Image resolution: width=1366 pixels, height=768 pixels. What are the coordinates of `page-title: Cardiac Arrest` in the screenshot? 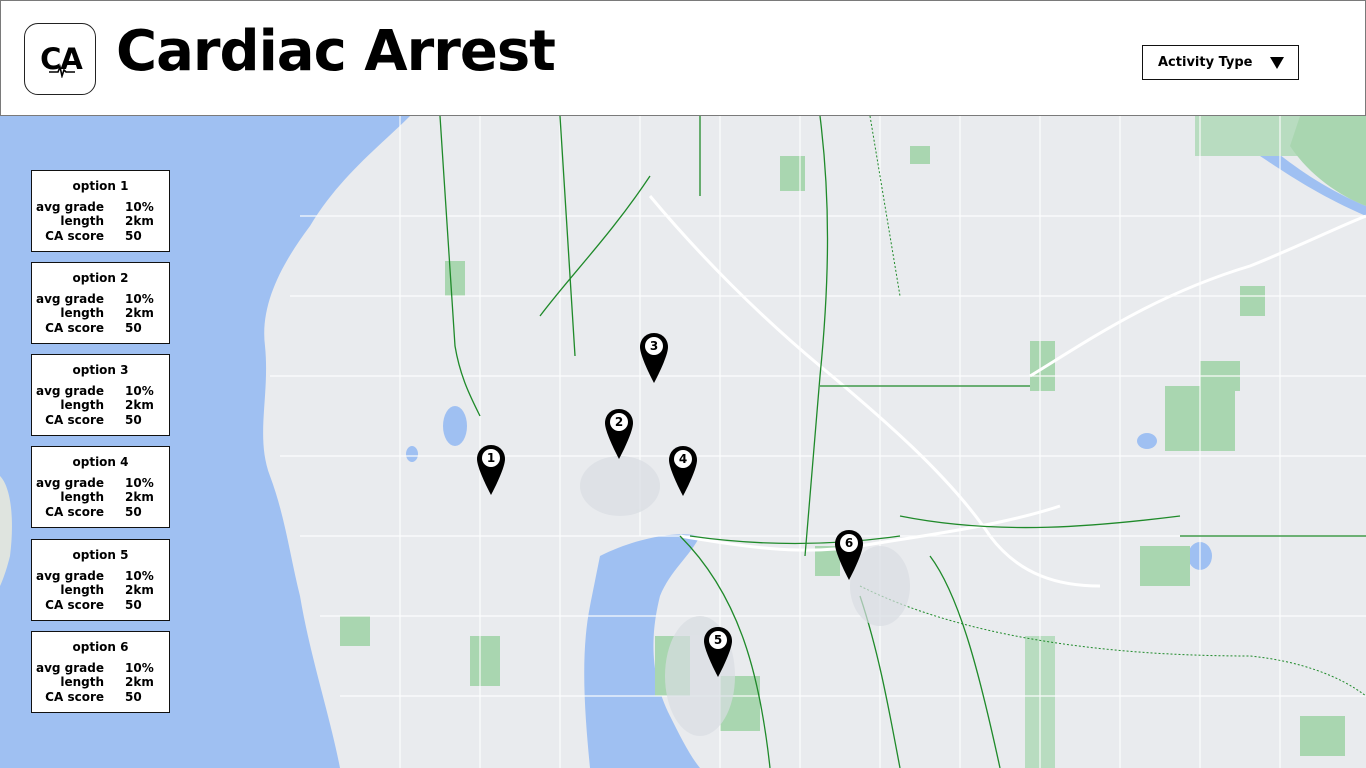 It's located at (336, 51).